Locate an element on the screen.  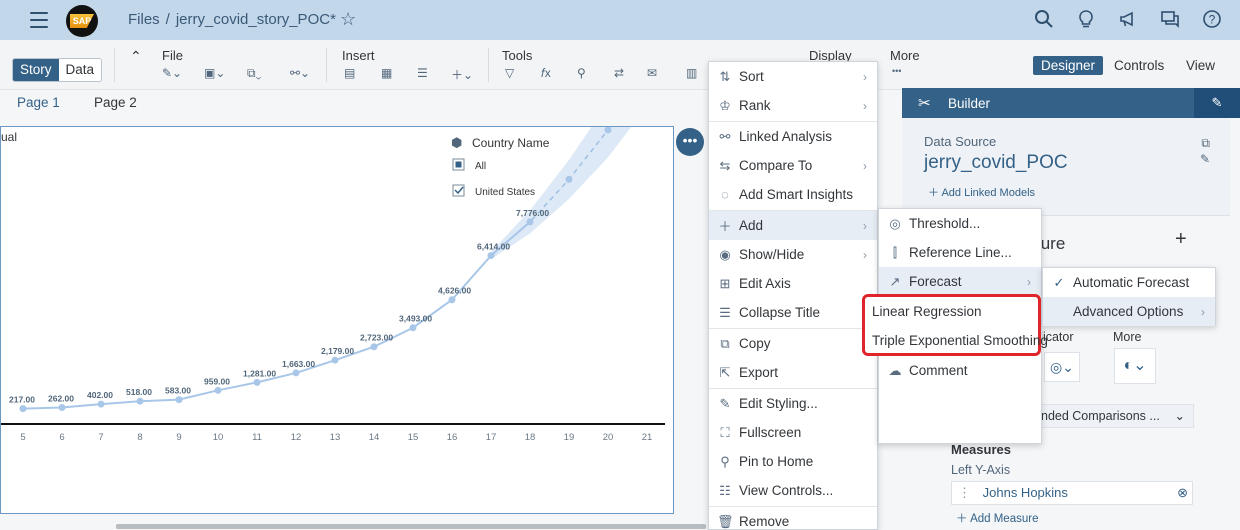
x-tick-label: 6 is located at coordinates (61, 437).